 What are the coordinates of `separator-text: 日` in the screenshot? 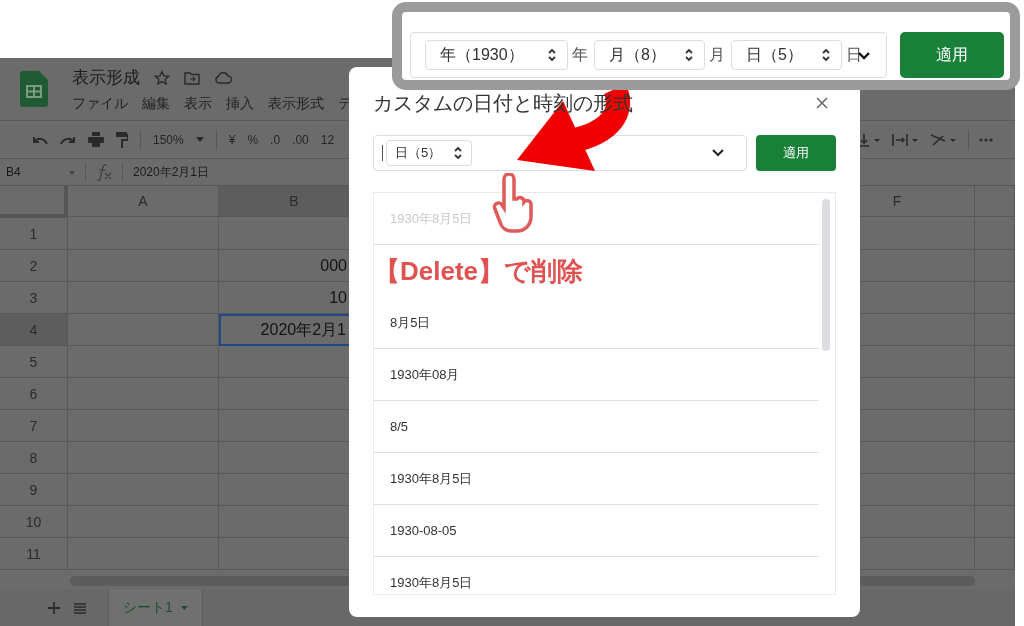 It's located at (853, 54).